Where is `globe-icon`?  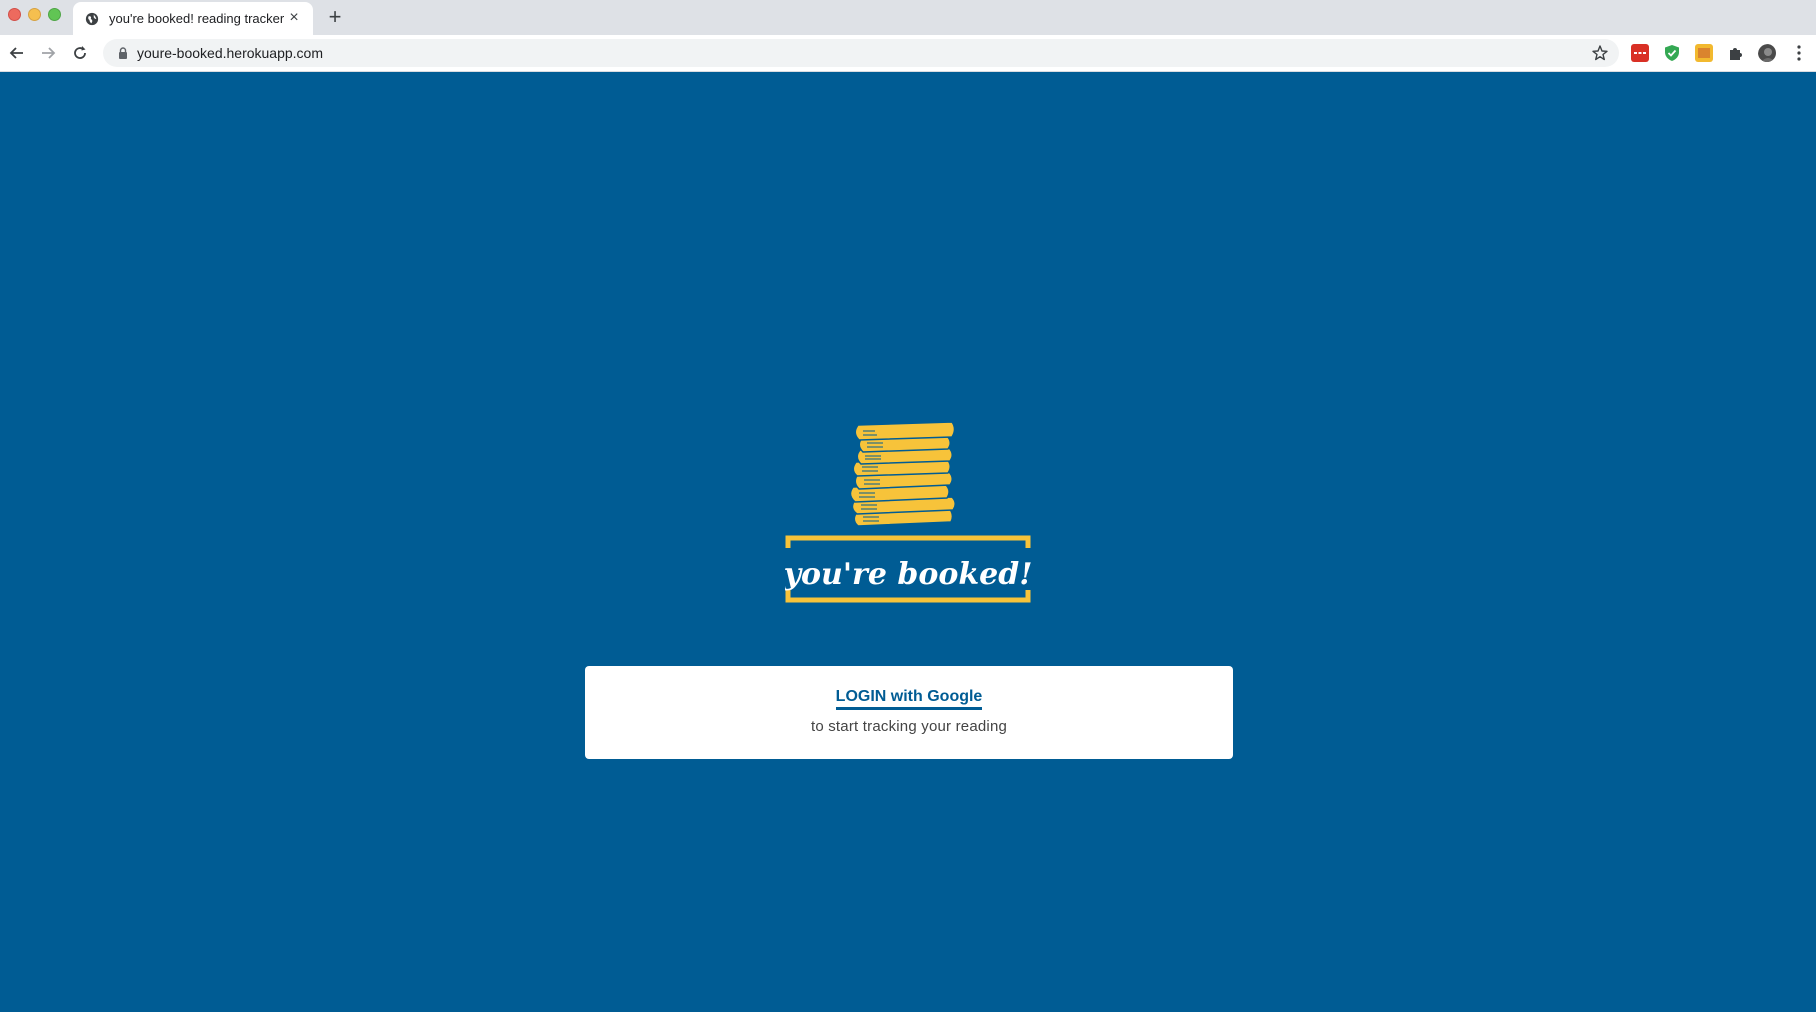 globe-icon is located at coordinates (92, 19).